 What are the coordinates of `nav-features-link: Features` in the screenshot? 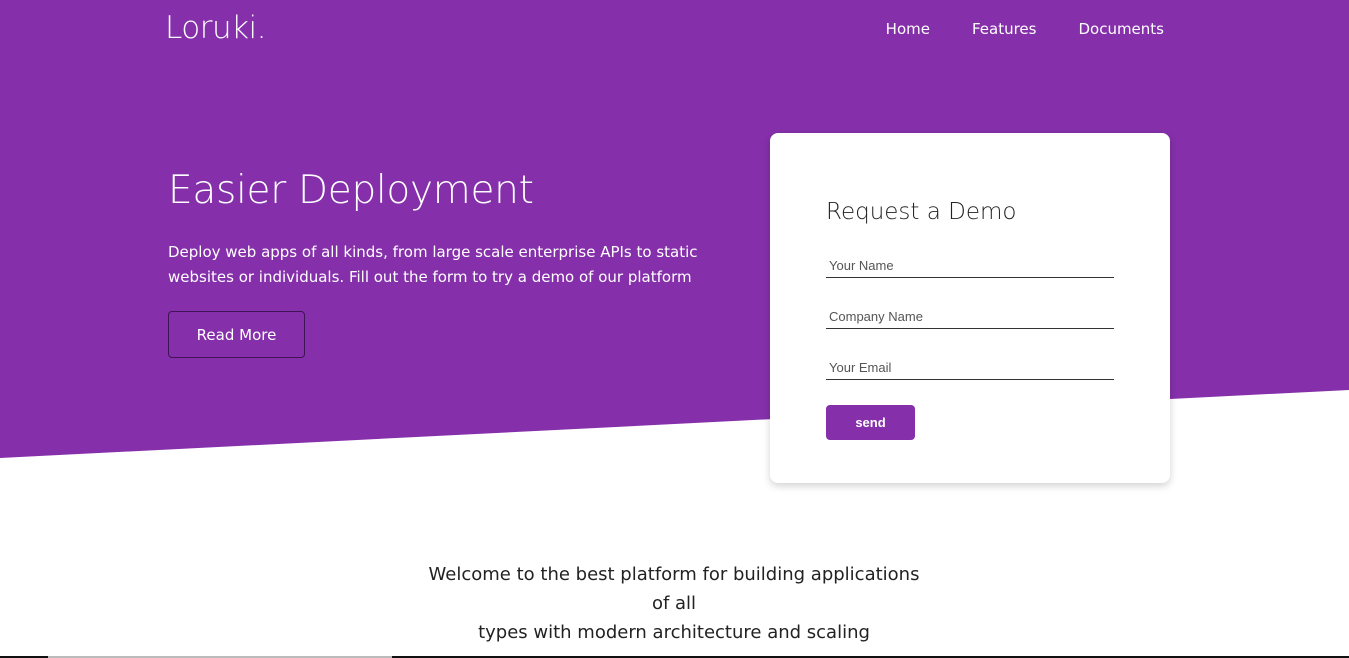 It's located at (1004, 29).